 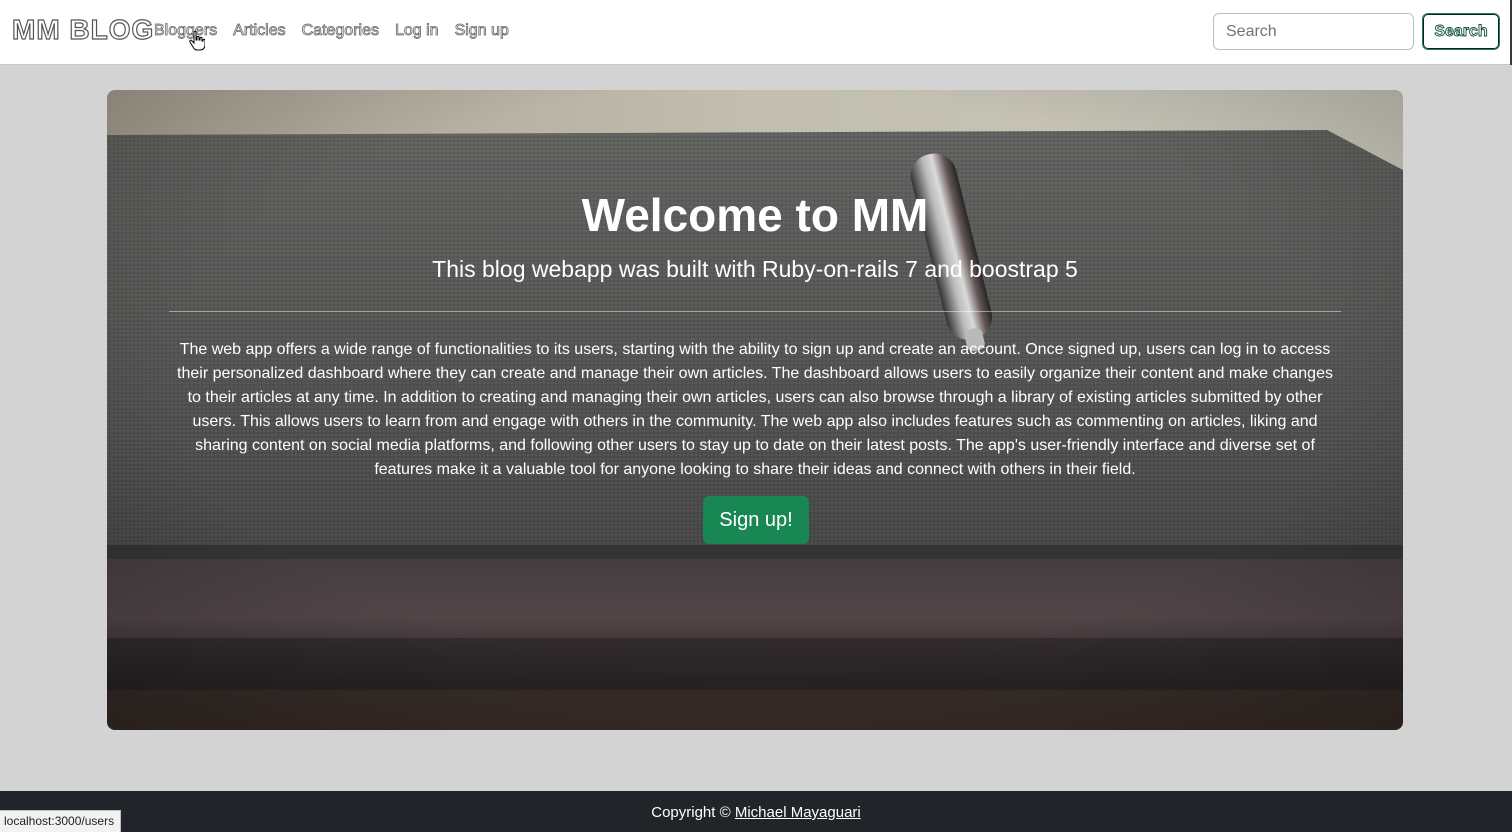 What do you see at coordinates (82, 29) in the screenshot?
I see `brand-logo: MM BLOG` at bounding box center [82, 29].